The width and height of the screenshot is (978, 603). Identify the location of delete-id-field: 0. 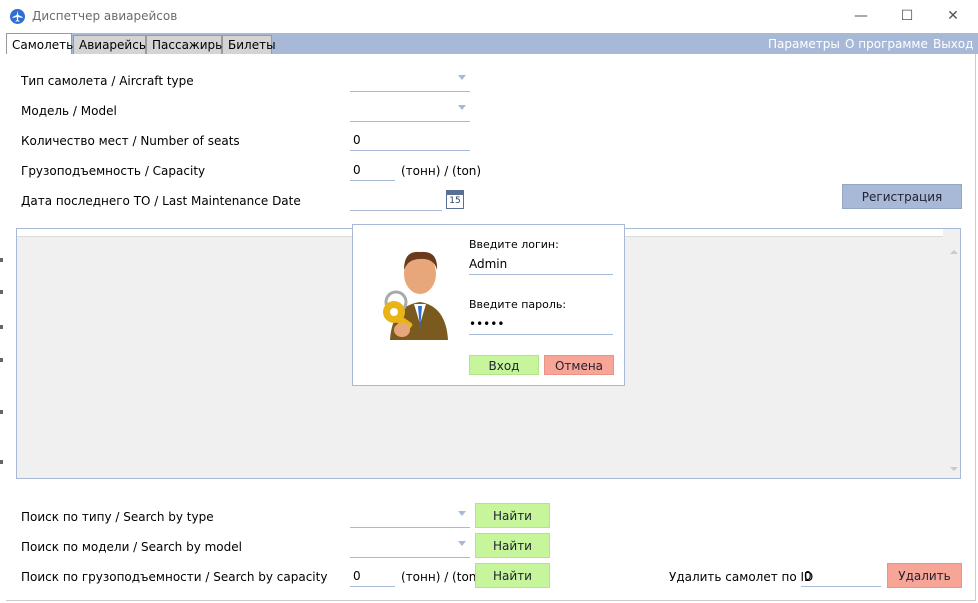
(841, 576).